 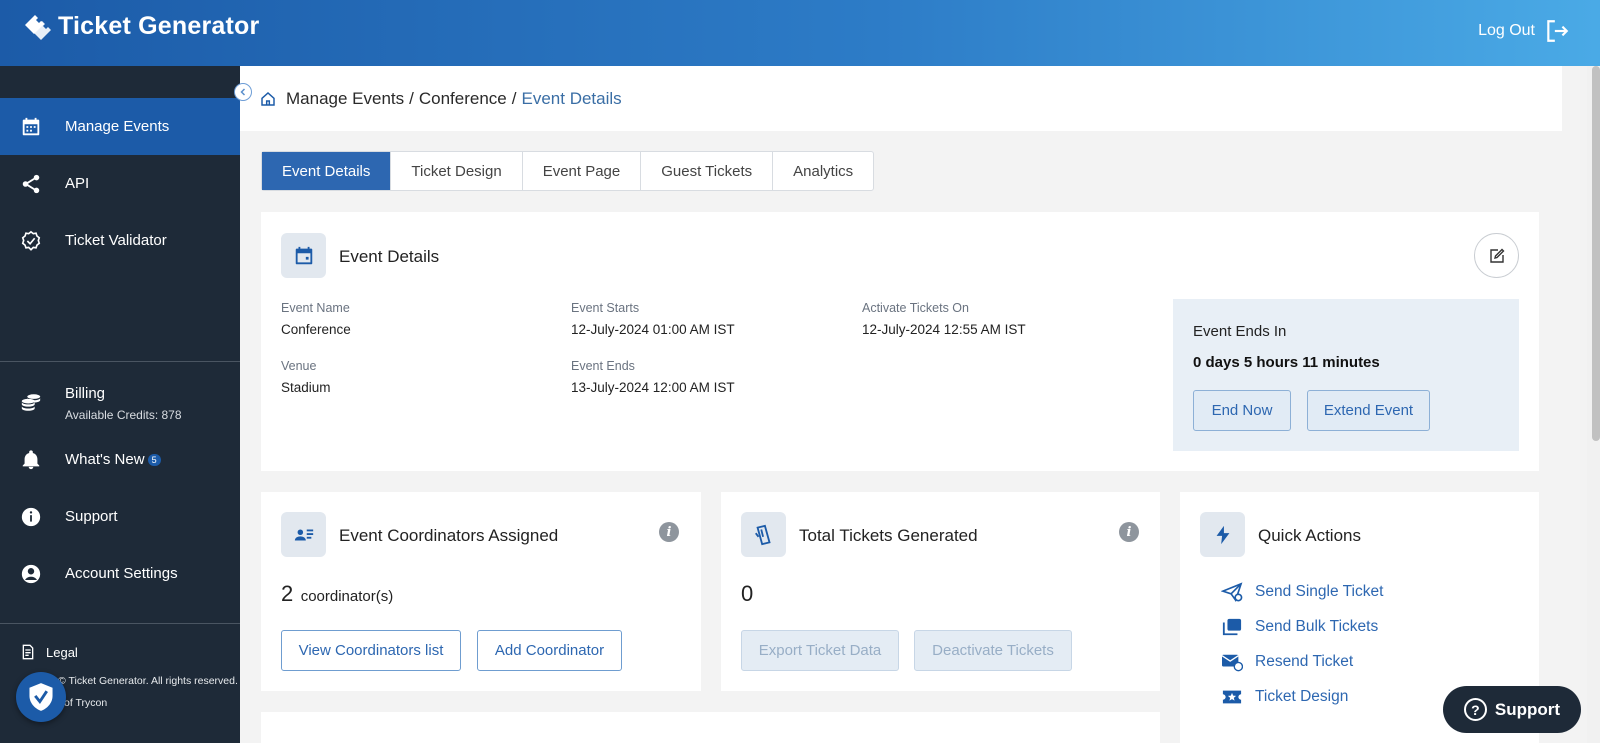 I want to click on add-coordinator-button: Add Coordinator, so click(x=549, y=650).